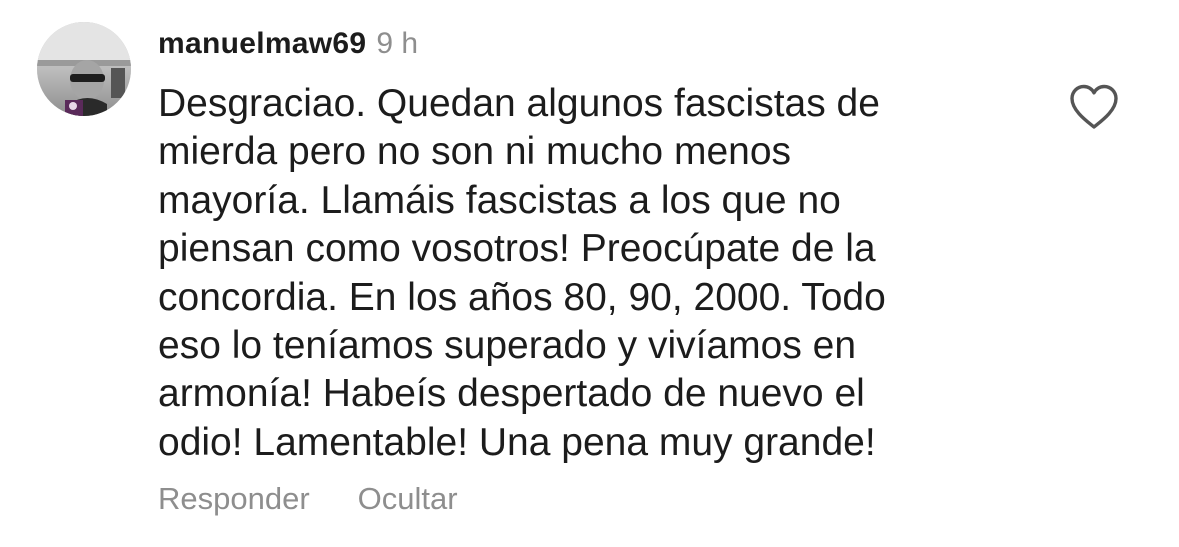 Image resolution: width=1179 pixels, height=547 pixels. I want to click on timestamp: 9 h, so click(397, 43).